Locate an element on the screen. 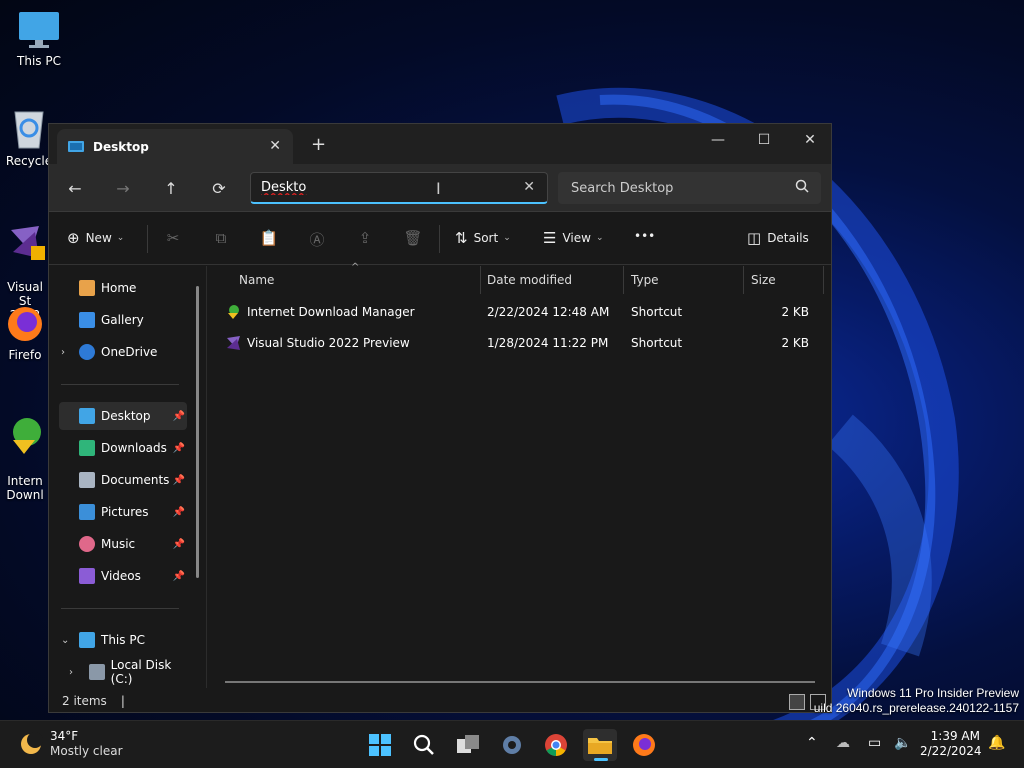  sidebar-item-onedrive: › OneDrive is located at coordinates (123, 352).